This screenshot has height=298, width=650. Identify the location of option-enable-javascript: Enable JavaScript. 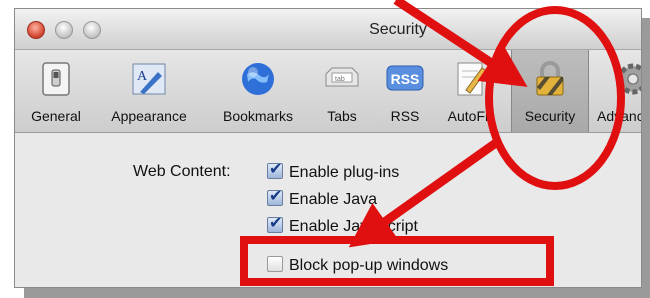
(342, 224).